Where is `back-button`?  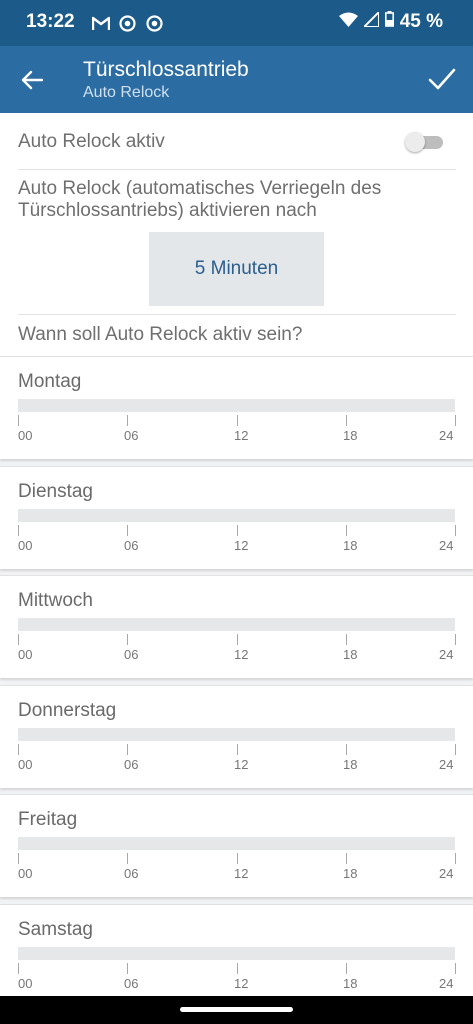
back-button is located at coordinates (32, 80).